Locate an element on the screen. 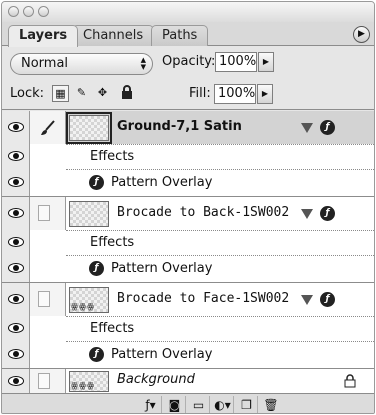 This screenshot has width=376, height=415. layer-name: Brocade to Back-1SW002 is located at coordinates (203, 213).